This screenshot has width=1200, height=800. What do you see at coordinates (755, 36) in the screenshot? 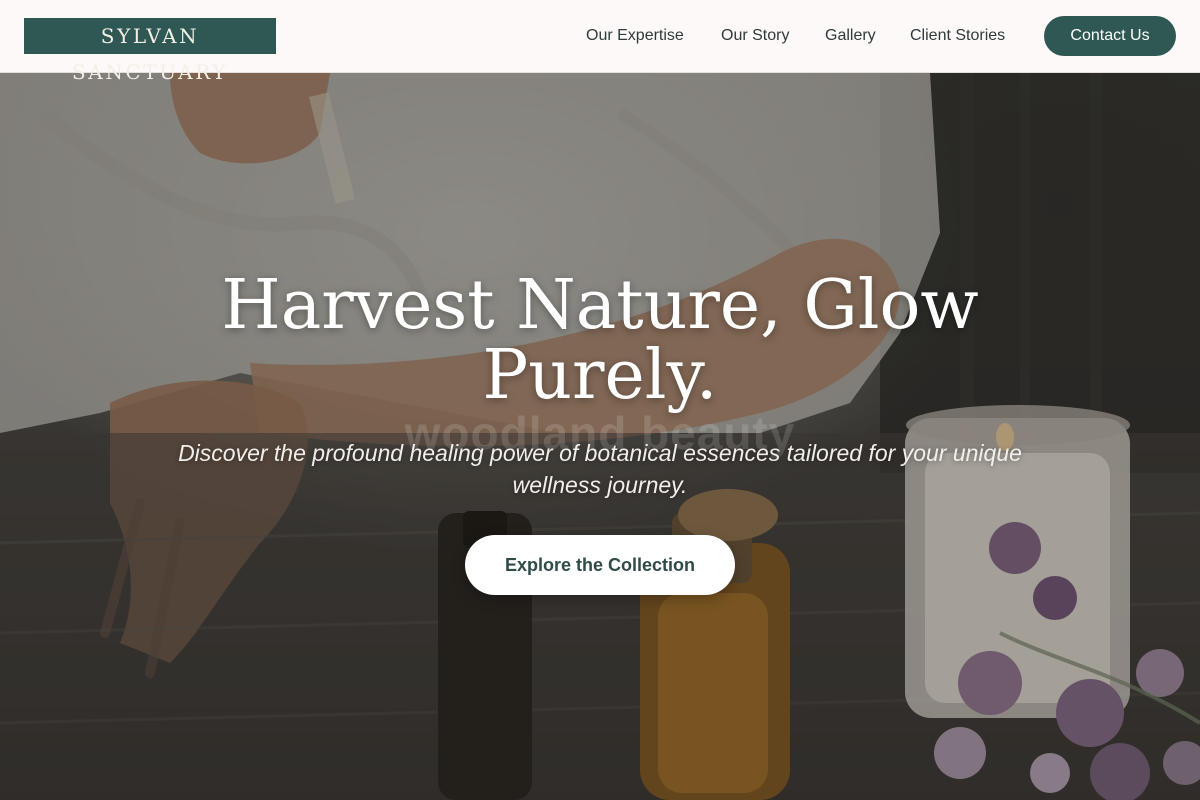
I see `nav-link-our-story: Our Story` at bounding box center [755, 36].